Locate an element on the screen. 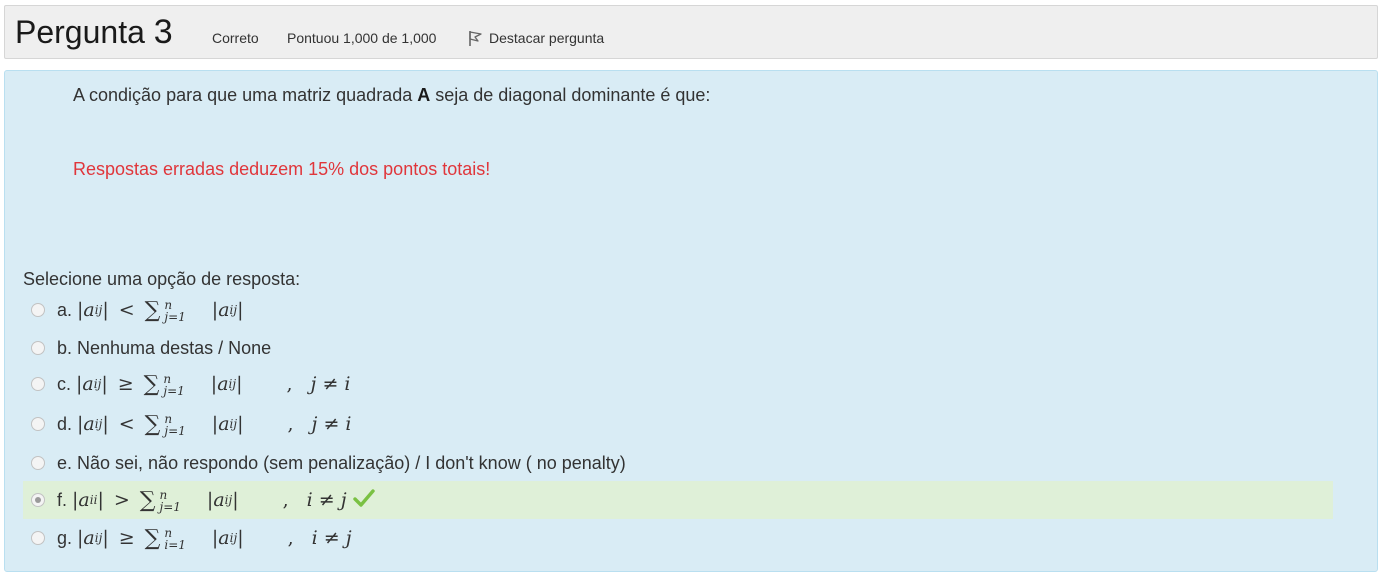 Image resolution: width=1386 pixels, height=580 pixels. answer-option-g: g. | a ij | ≥ ∑ n i=1 | a ij | , i ≠ j is located at coordinates (678, 538).